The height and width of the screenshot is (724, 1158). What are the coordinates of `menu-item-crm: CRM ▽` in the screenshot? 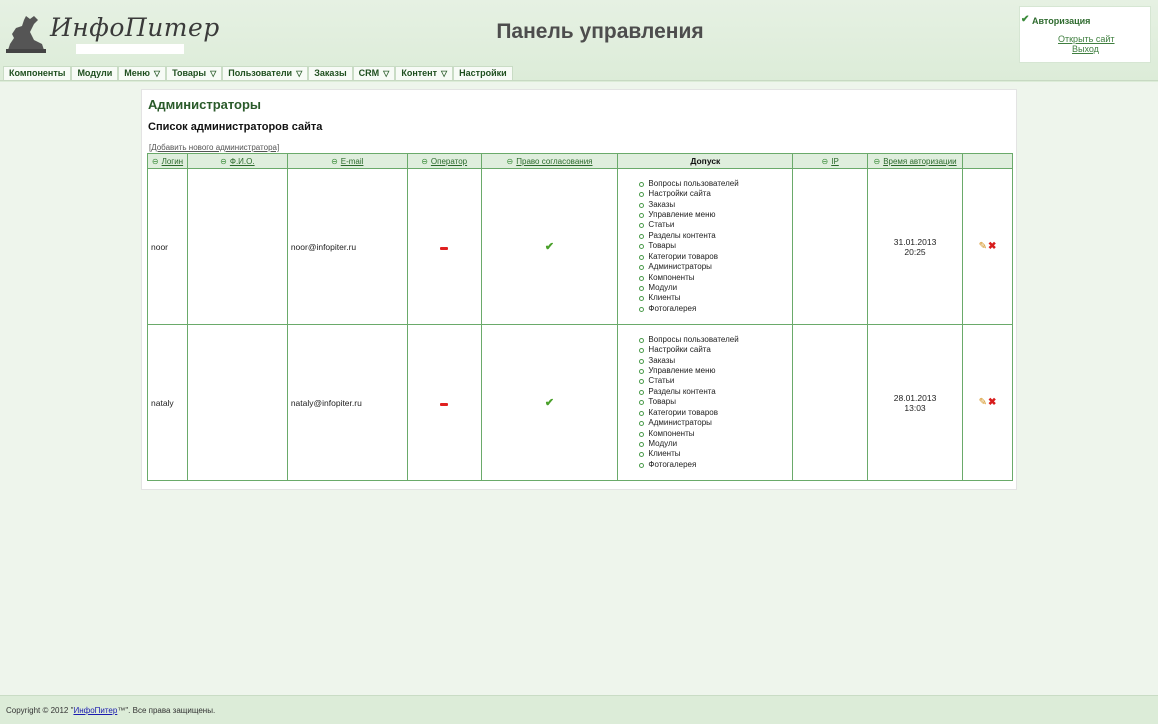 It's located at (374, 73).